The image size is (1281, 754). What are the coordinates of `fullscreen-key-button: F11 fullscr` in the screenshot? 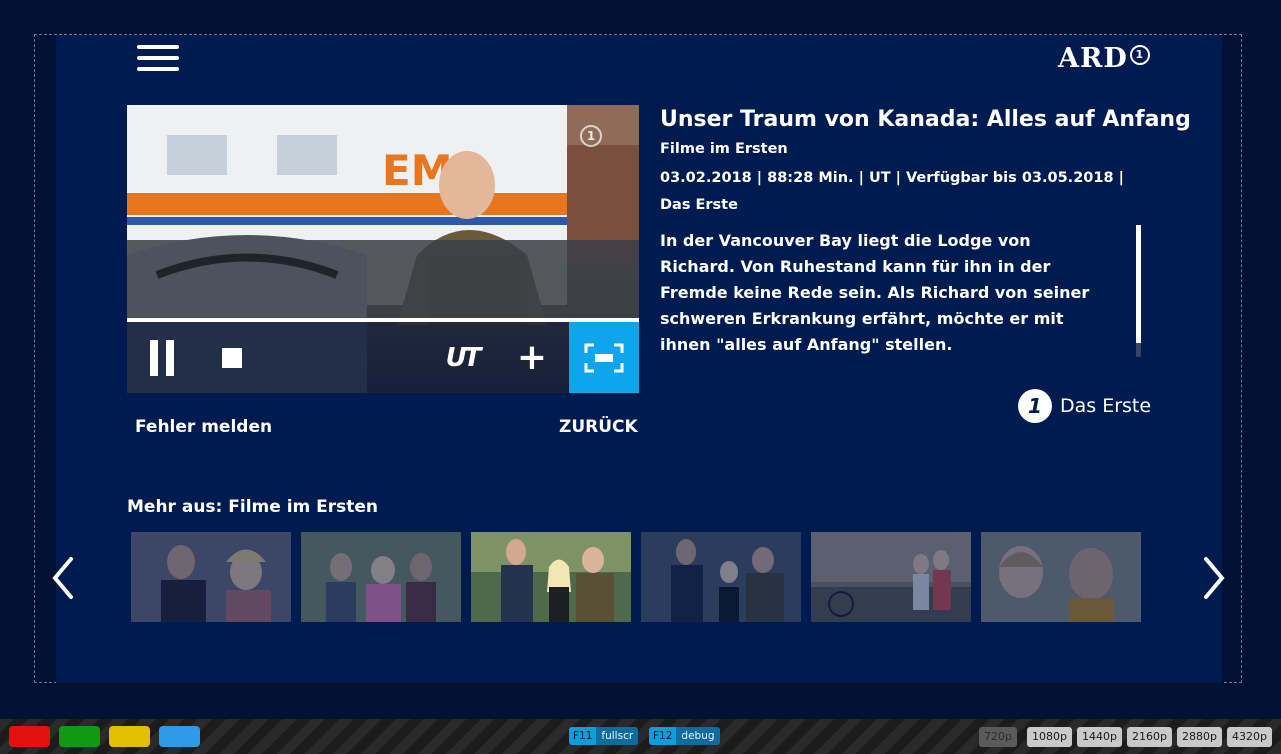 It's located at (604, 736).